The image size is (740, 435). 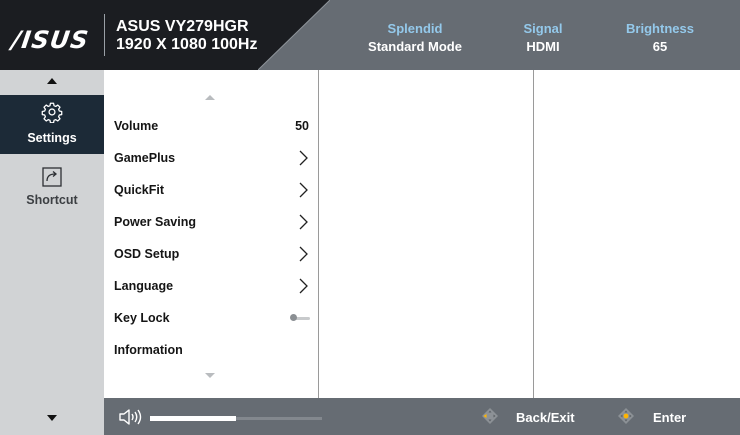 I want to click on menu-item-language: Language, so click(x=211, y=286).